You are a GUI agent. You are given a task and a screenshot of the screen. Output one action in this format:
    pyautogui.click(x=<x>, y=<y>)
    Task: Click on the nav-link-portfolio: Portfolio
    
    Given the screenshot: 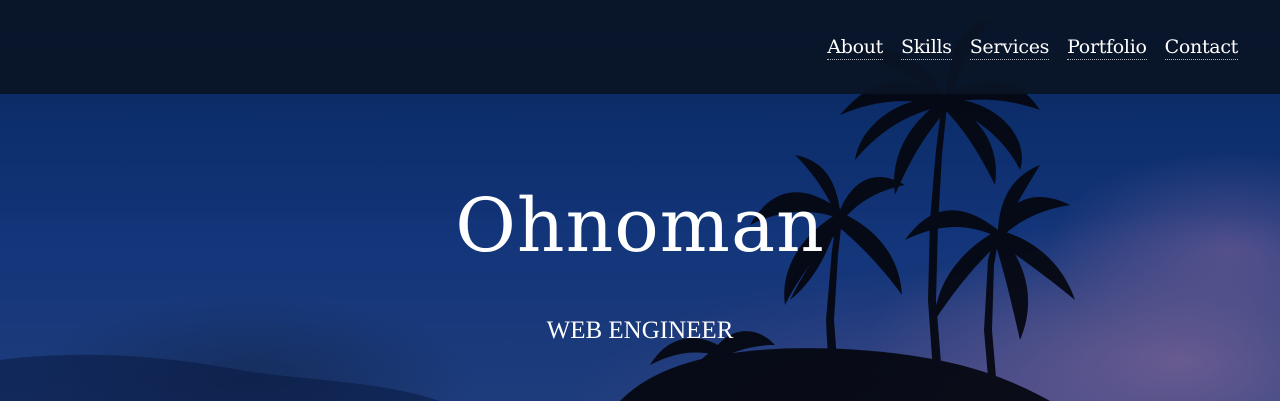 What is the action you would take?
    pyautogui.click(x=1107, y=48)
    